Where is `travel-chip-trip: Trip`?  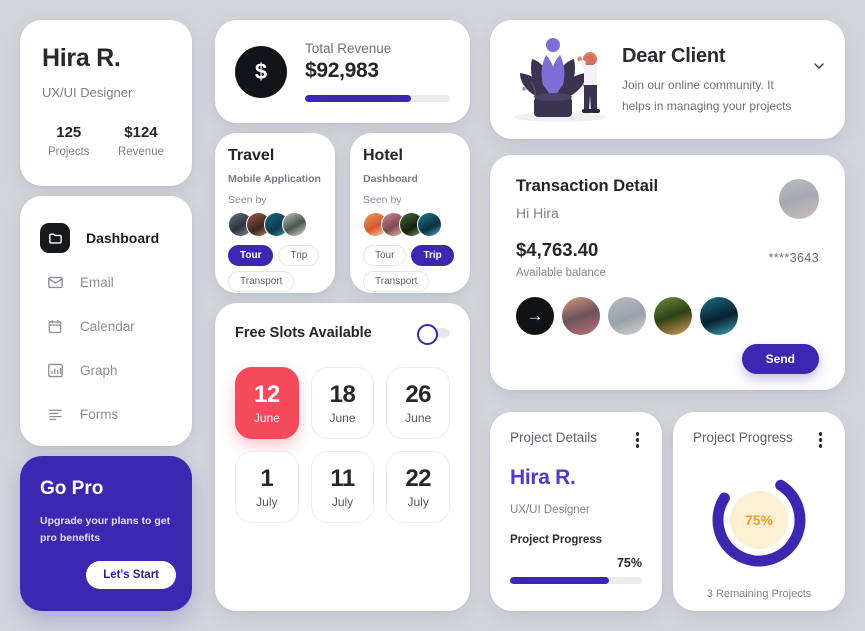
travel-chip-trip: Trip is located at coordinates (299, 255).